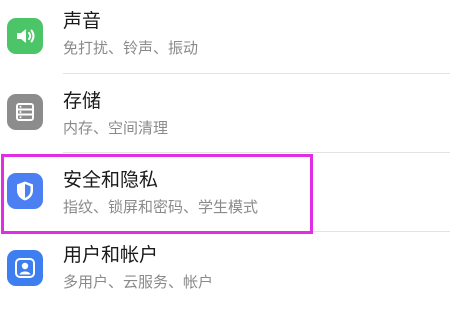 This screenshot has height=310, width=450. Describe the element at coordinates (25, 268) in the screenshot. I see `user-icon` at that location.